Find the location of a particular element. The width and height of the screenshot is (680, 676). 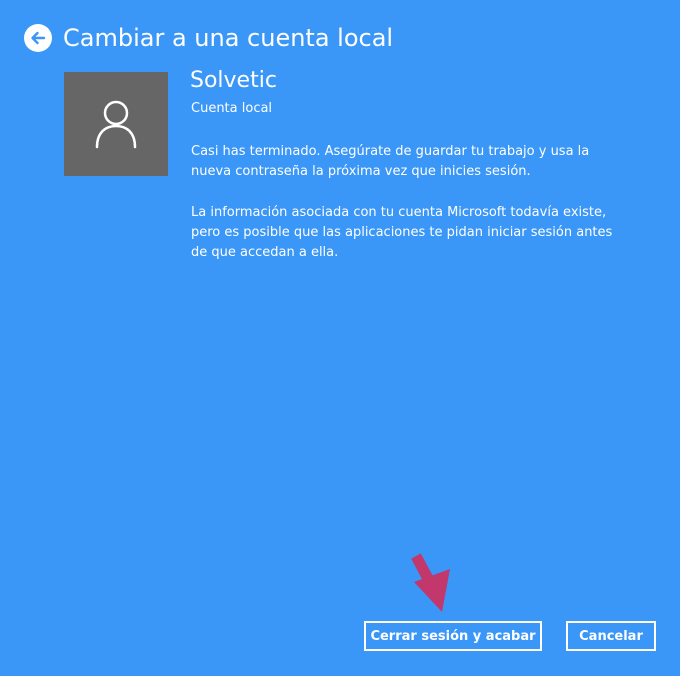

sign-out-finish-button: Cerrar sesión y acabar is located at coordinates (453, 636).